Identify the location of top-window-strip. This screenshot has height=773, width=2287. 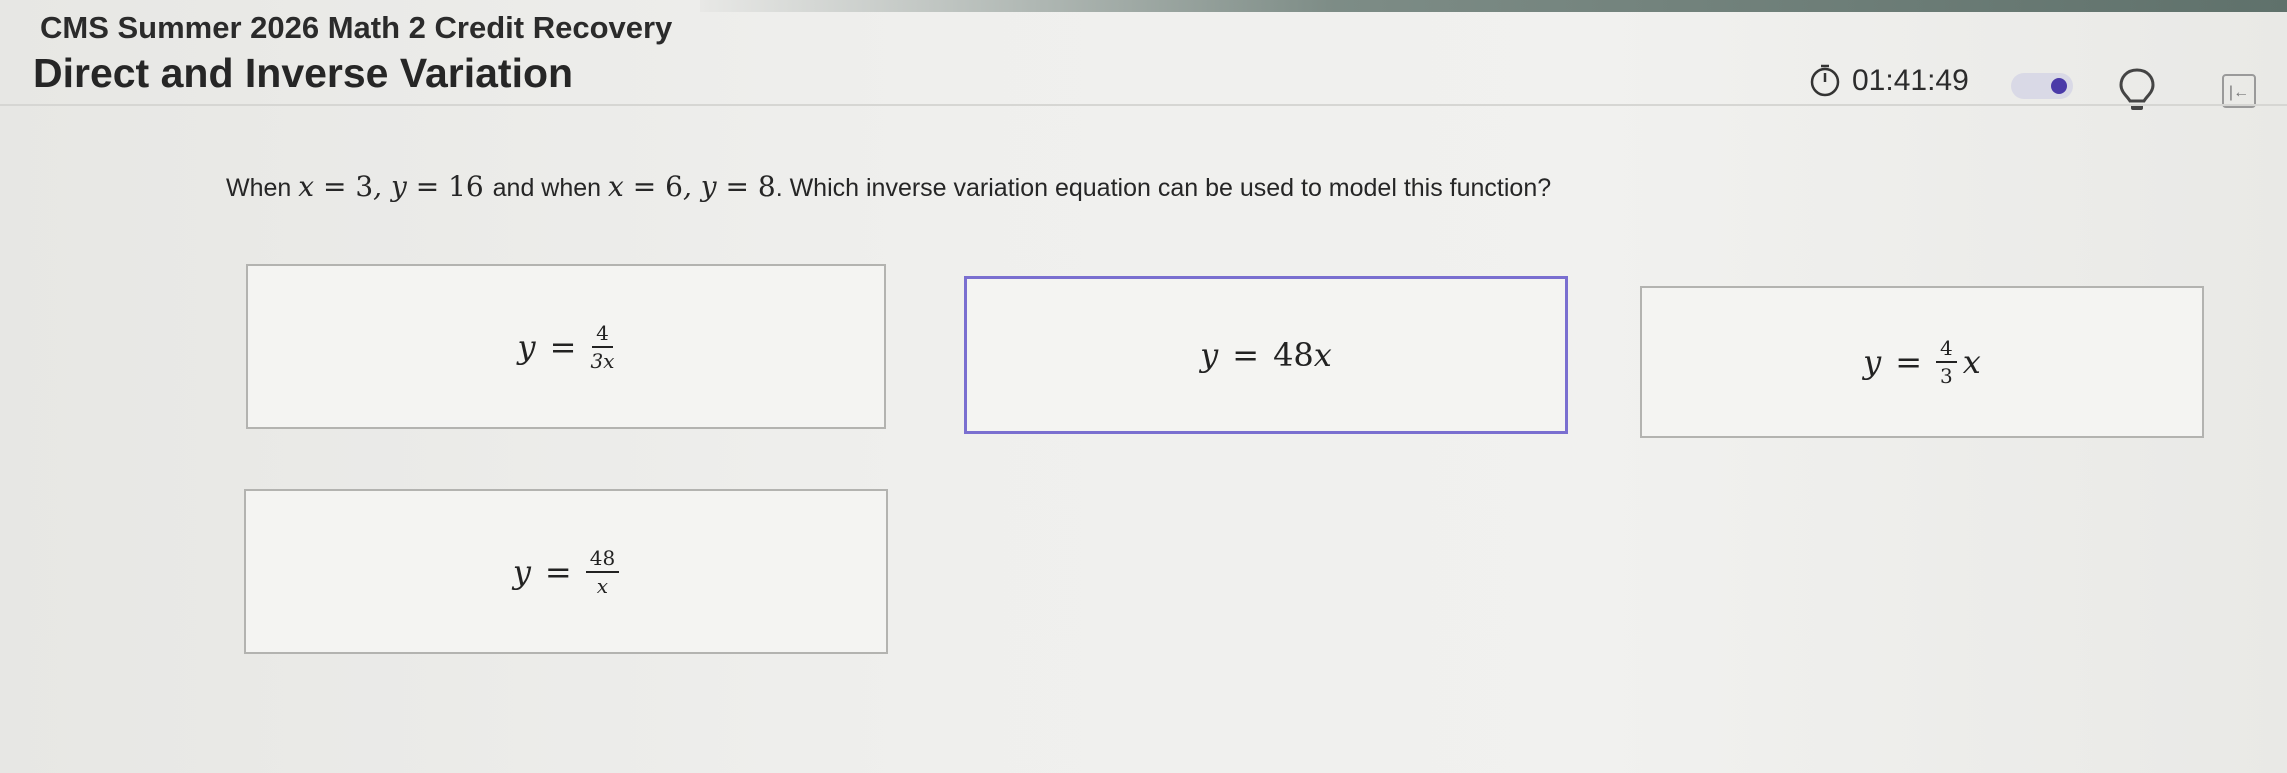
(1493, 6).